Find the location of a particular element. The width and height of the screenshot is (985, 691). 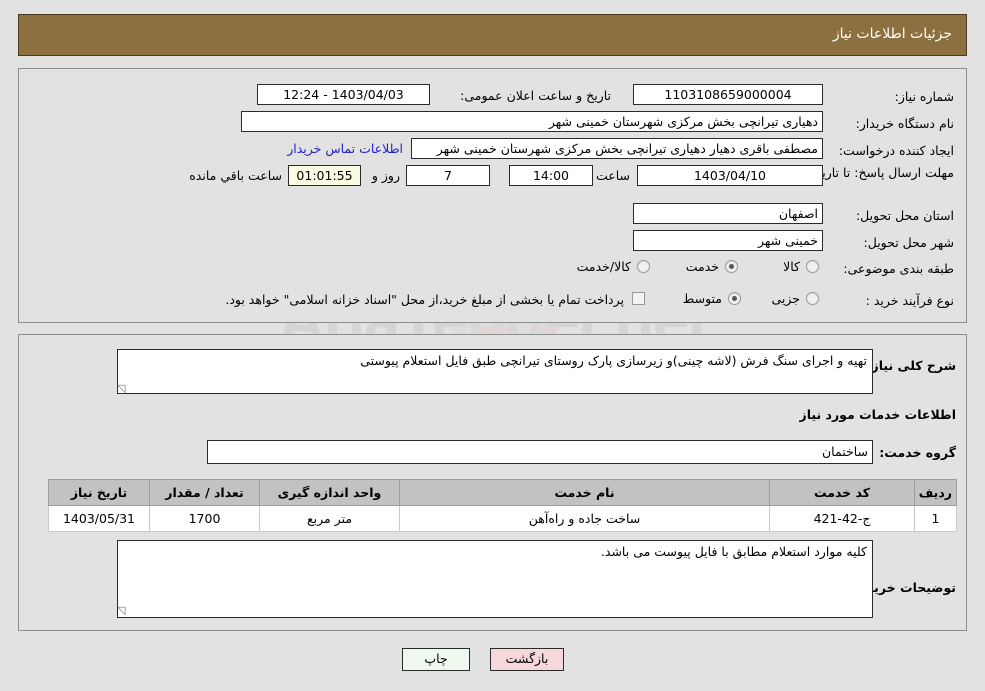

cell-unit: متر مربع is located at coordinates (329, 518).